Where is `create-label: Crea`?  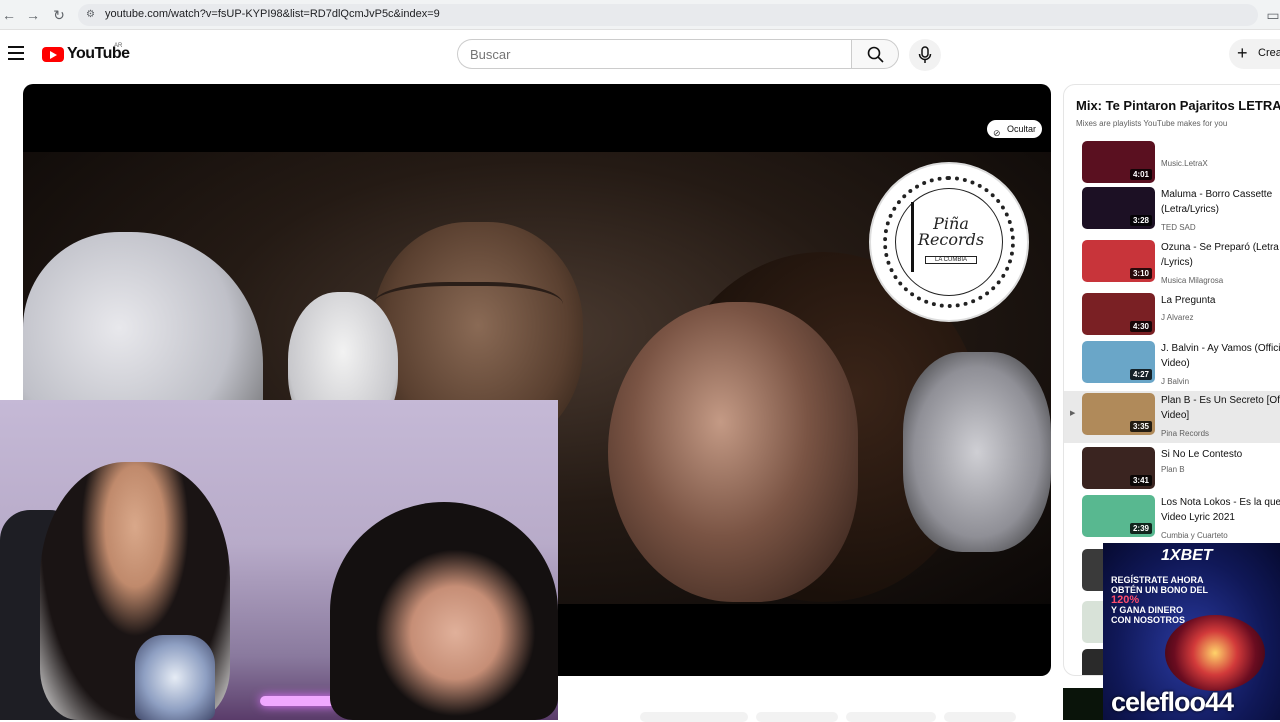 create-label: Crea is located at coordinates (1269, 53).